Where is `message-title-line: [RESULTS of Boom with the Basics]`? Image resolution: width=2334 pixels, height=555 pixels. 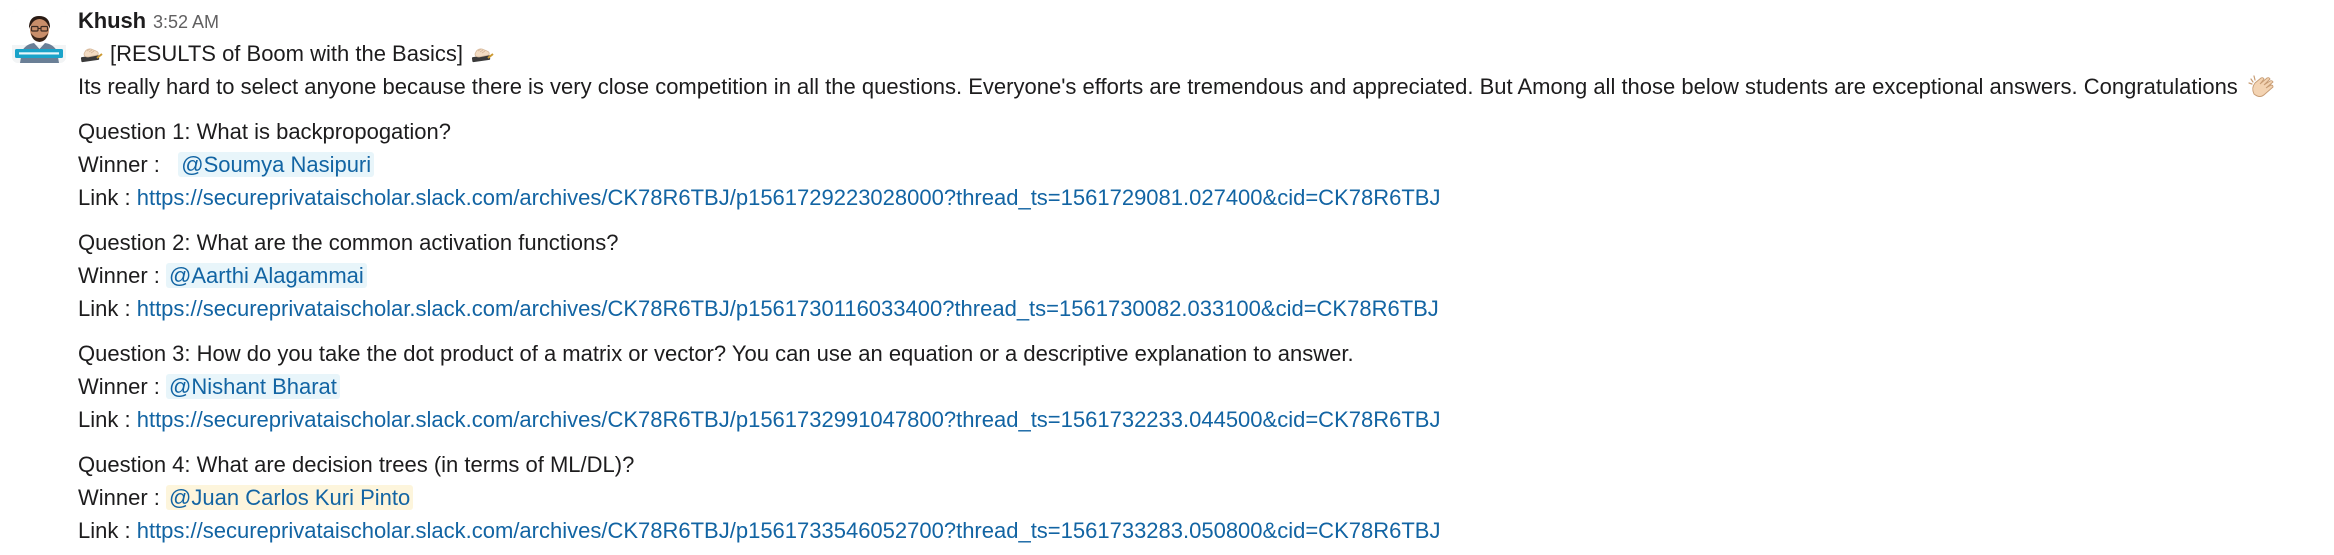
message-title-line: [RESULTS of Boom with the Basics] is located at coordinates (1206, 53).